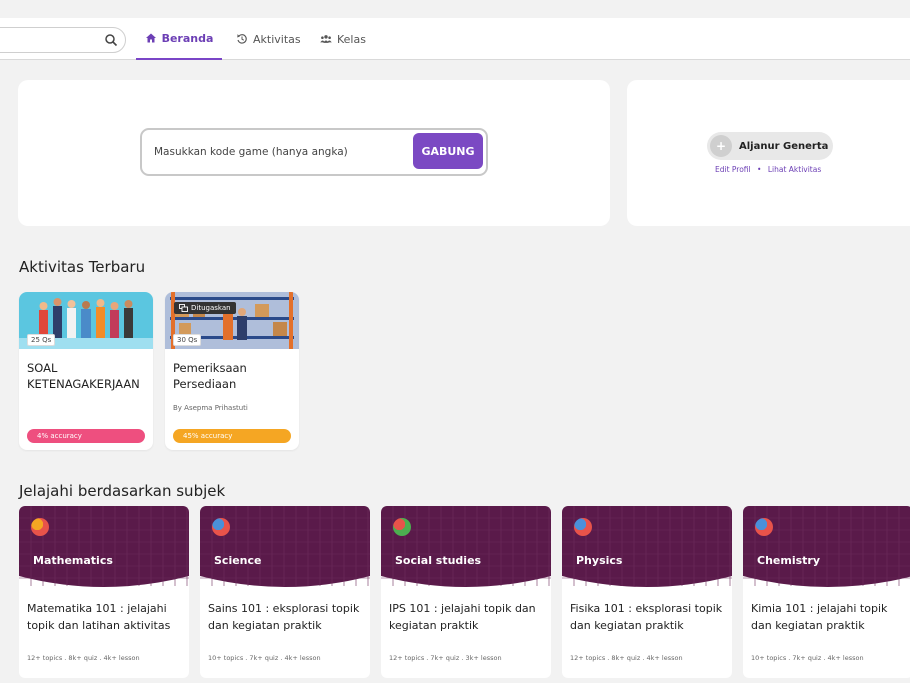 This screenshot has width=910, height=683. I want to click on subject-stats: 12+ topics . 7k+ quiz . 3k+ lesson, so click(445, 658).